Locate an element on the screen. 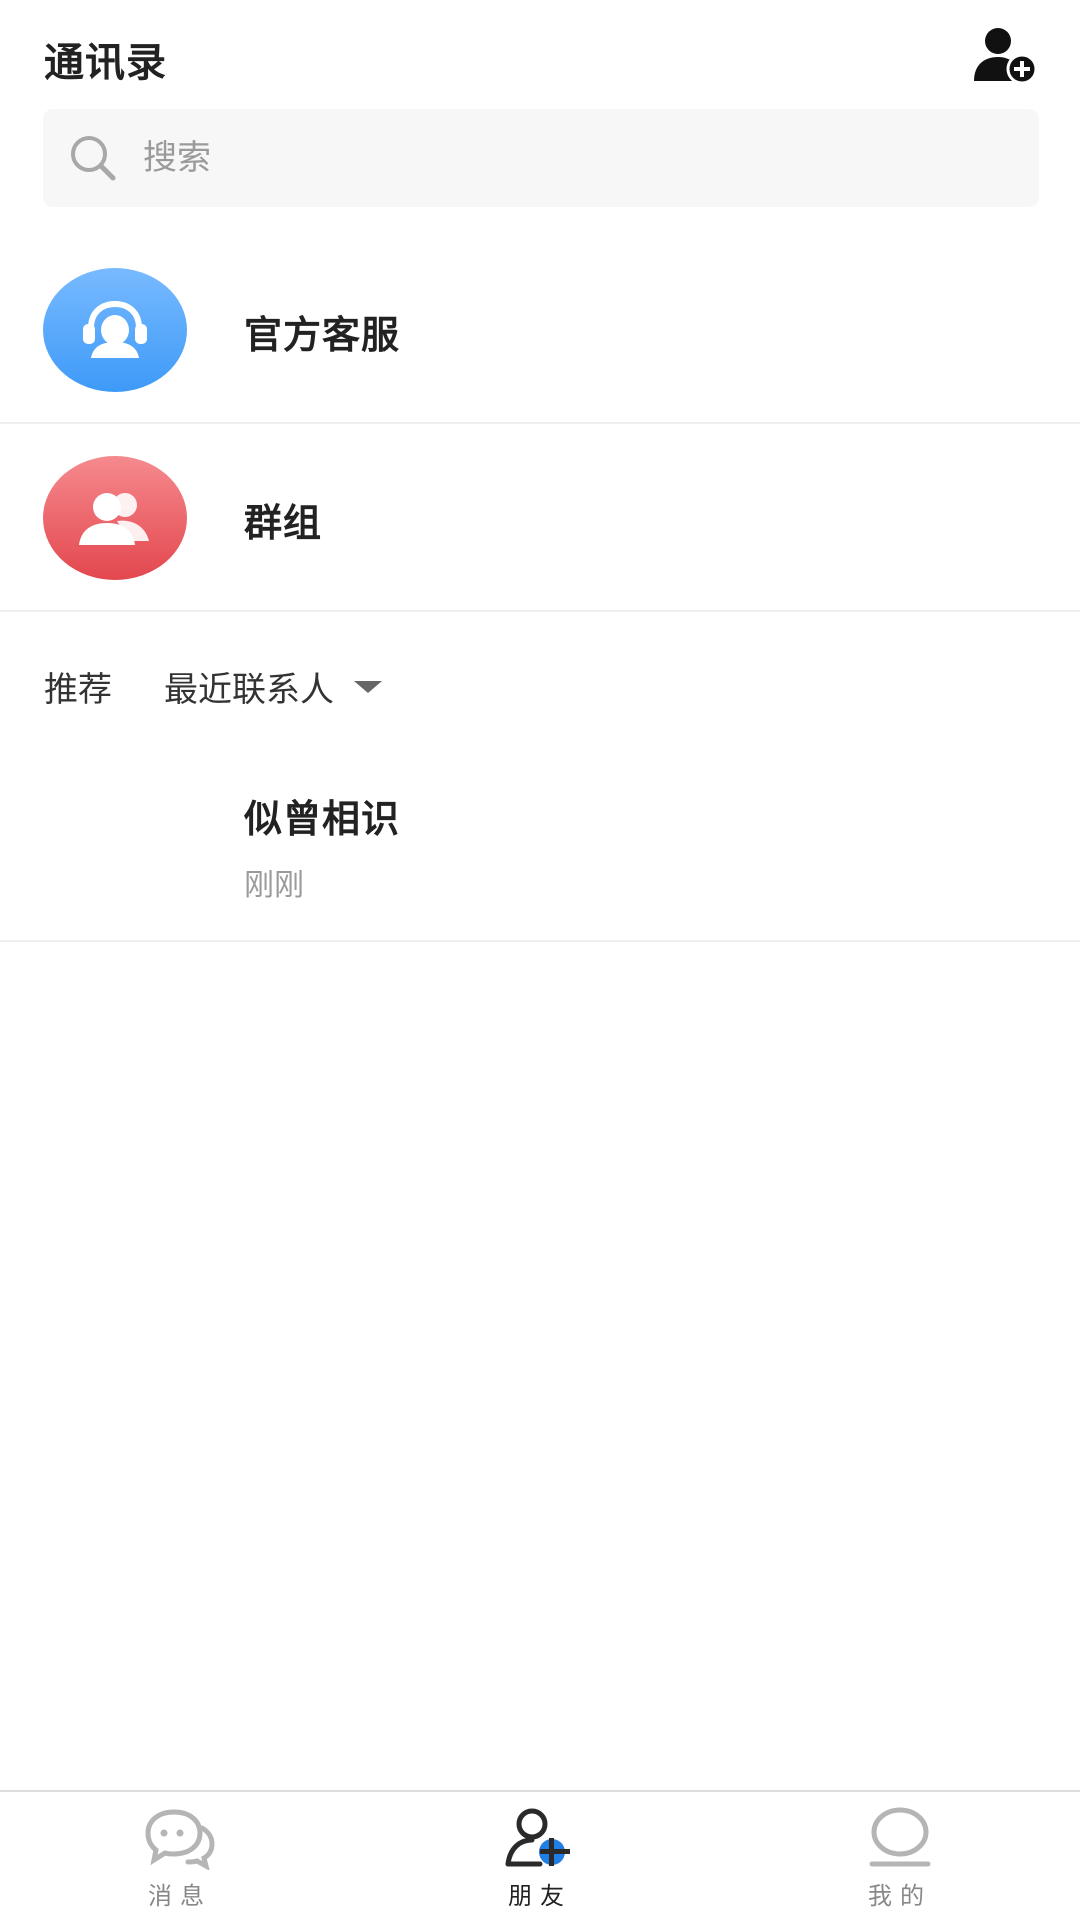 This screenshot has width=1080, height=1920. add-user-icon is located at coordinates (1006, 56).